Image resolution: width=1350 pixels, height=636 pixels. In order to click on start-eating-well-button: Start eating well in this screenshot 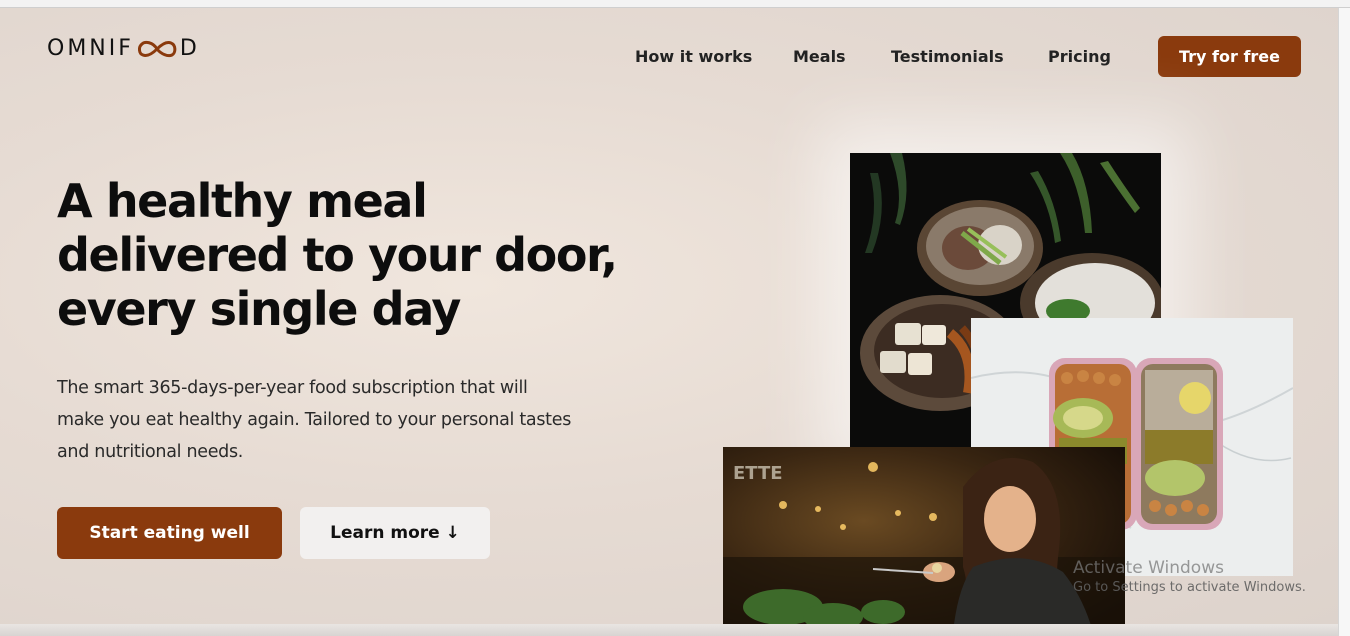, I will do `click(169, 533)`.